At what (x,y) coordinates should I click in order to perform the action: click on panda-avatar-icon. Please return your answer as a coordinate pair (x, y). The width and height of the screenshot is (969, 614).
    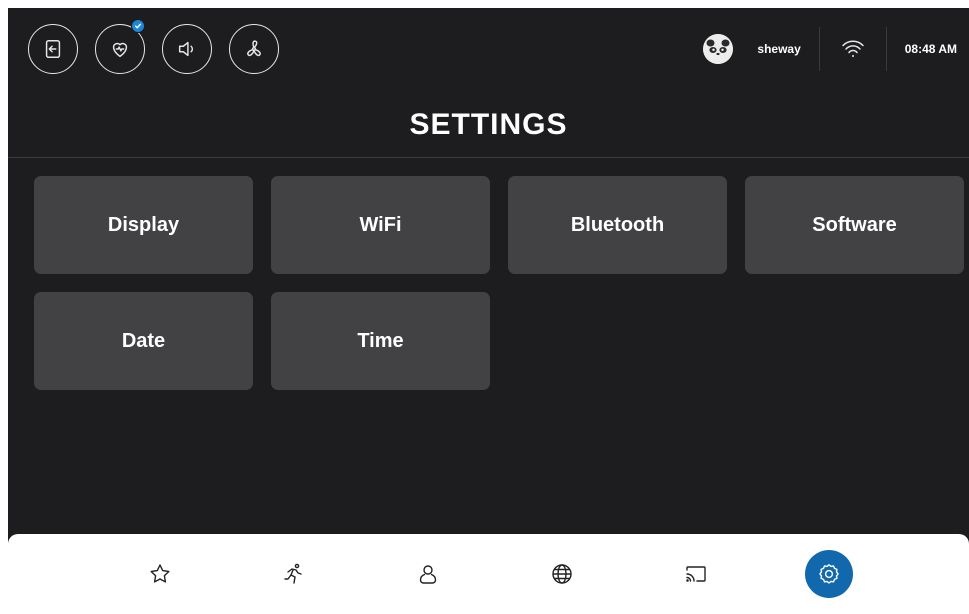
    Looking at the image, I should click on (718, 49).